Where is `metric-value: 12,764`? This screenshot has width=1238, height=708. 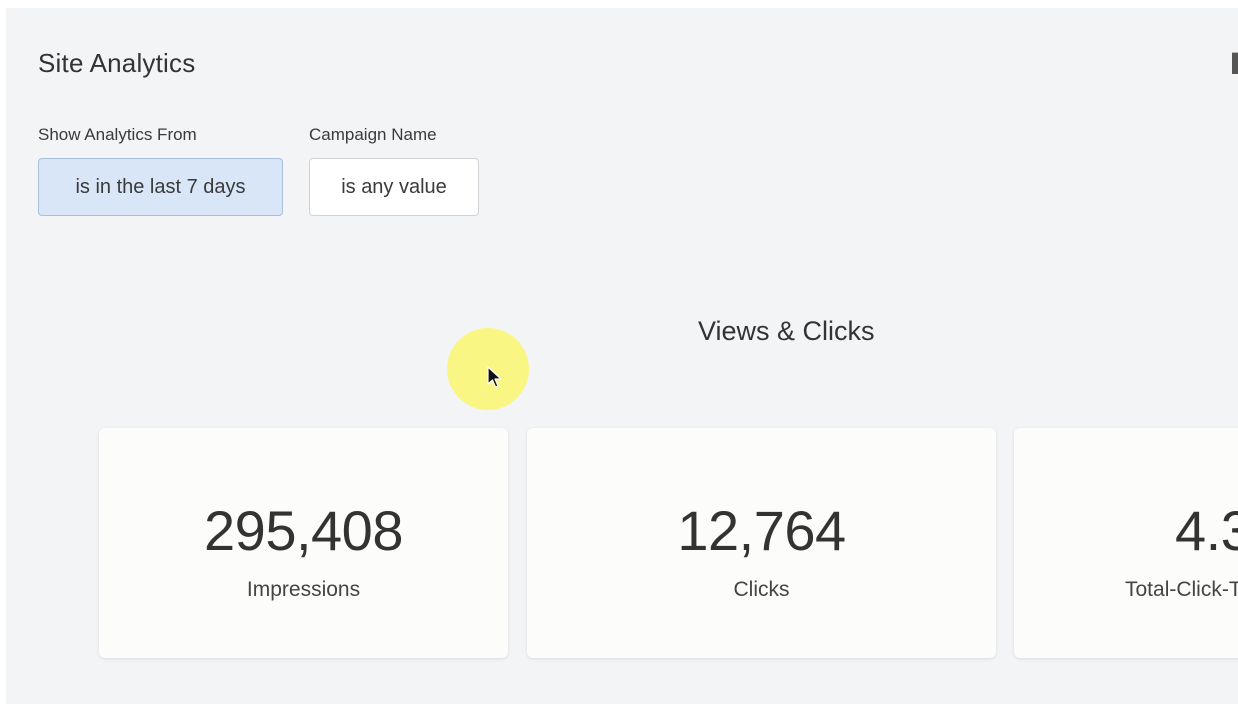 metric-value: 12,764 is located at coordinates (761, 530).